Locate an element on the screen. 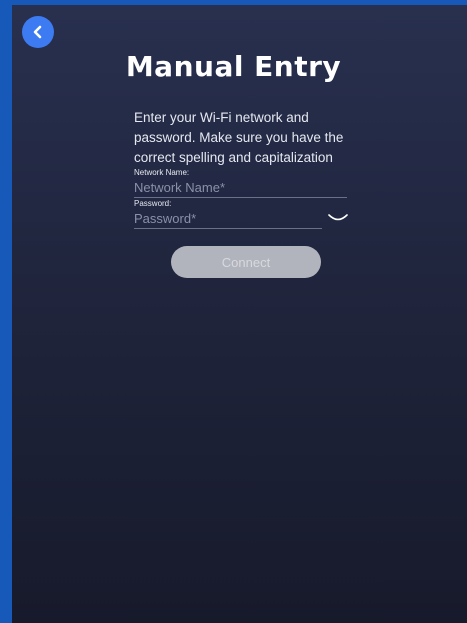 The image size is (467, 623). connect-button: Connect is located at coordinates (246, 262).